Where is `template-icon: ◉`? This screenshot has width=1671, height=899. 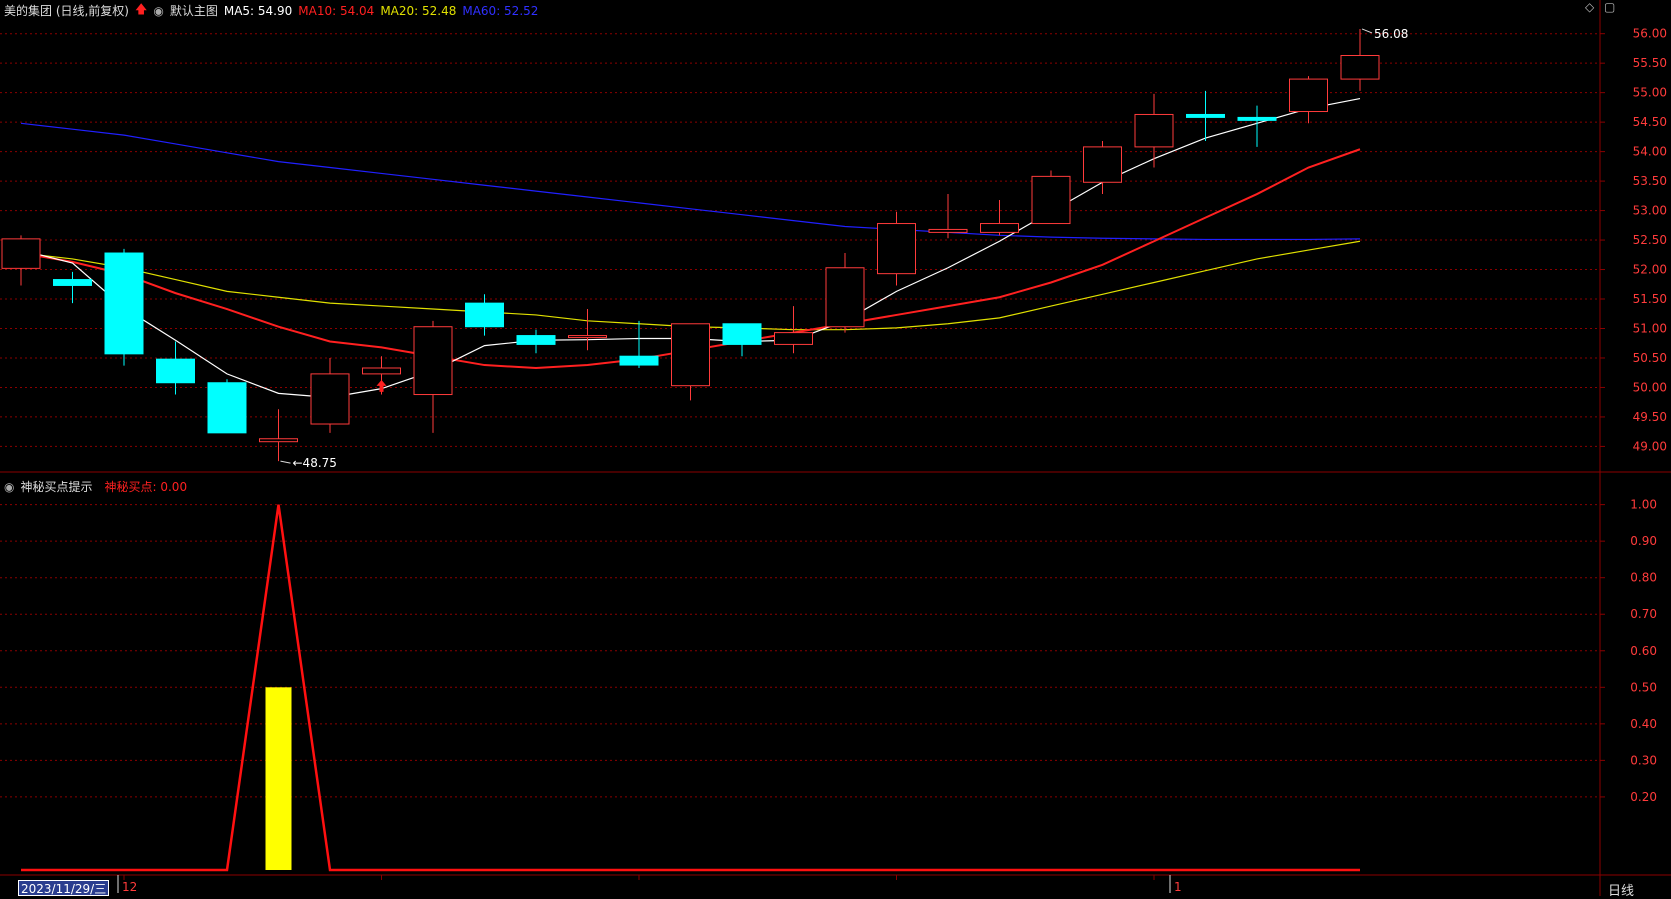 template-icon: ◉ is located at coordinates (158, 11).